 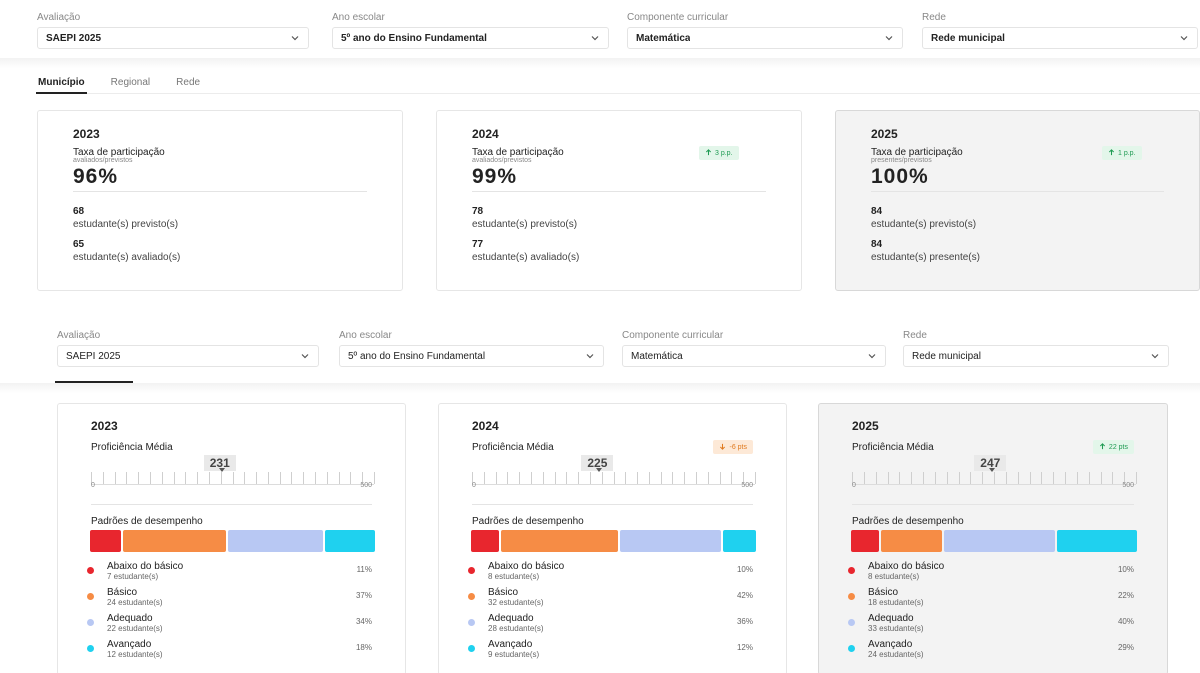 I want to click on participation-rate: 100%, so click(x=900, y=176).